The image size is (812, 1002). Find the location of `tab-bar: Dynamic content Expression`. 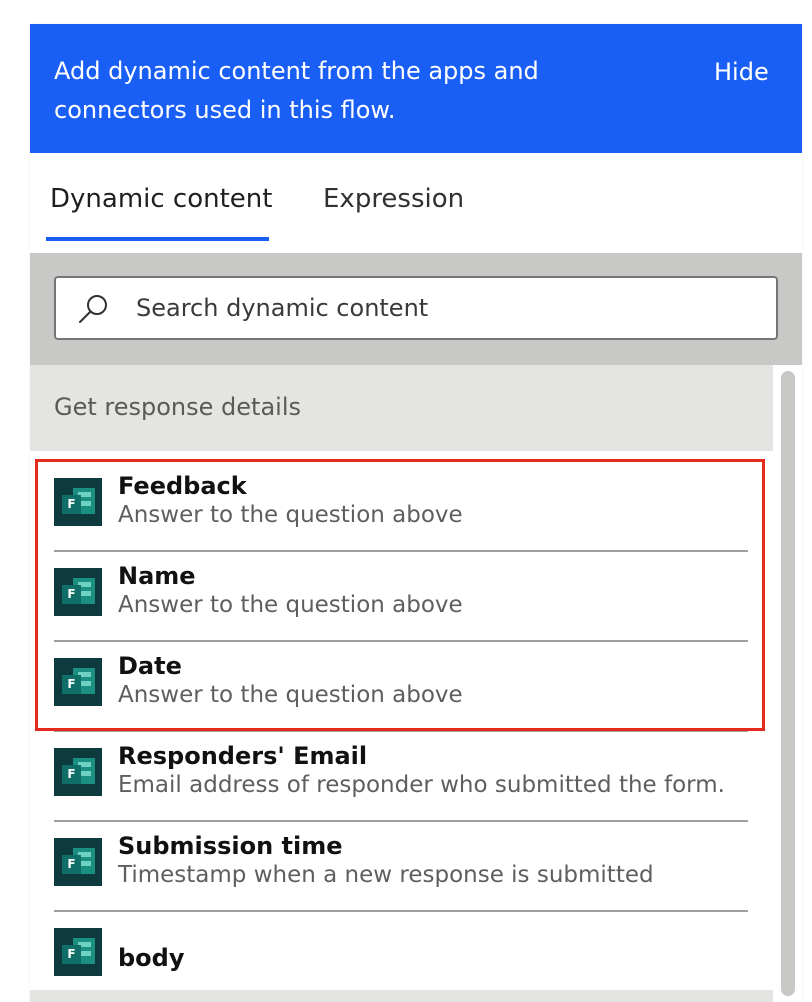

tab-bar: Dynamic content Expression is located at coordinates (416, 203).